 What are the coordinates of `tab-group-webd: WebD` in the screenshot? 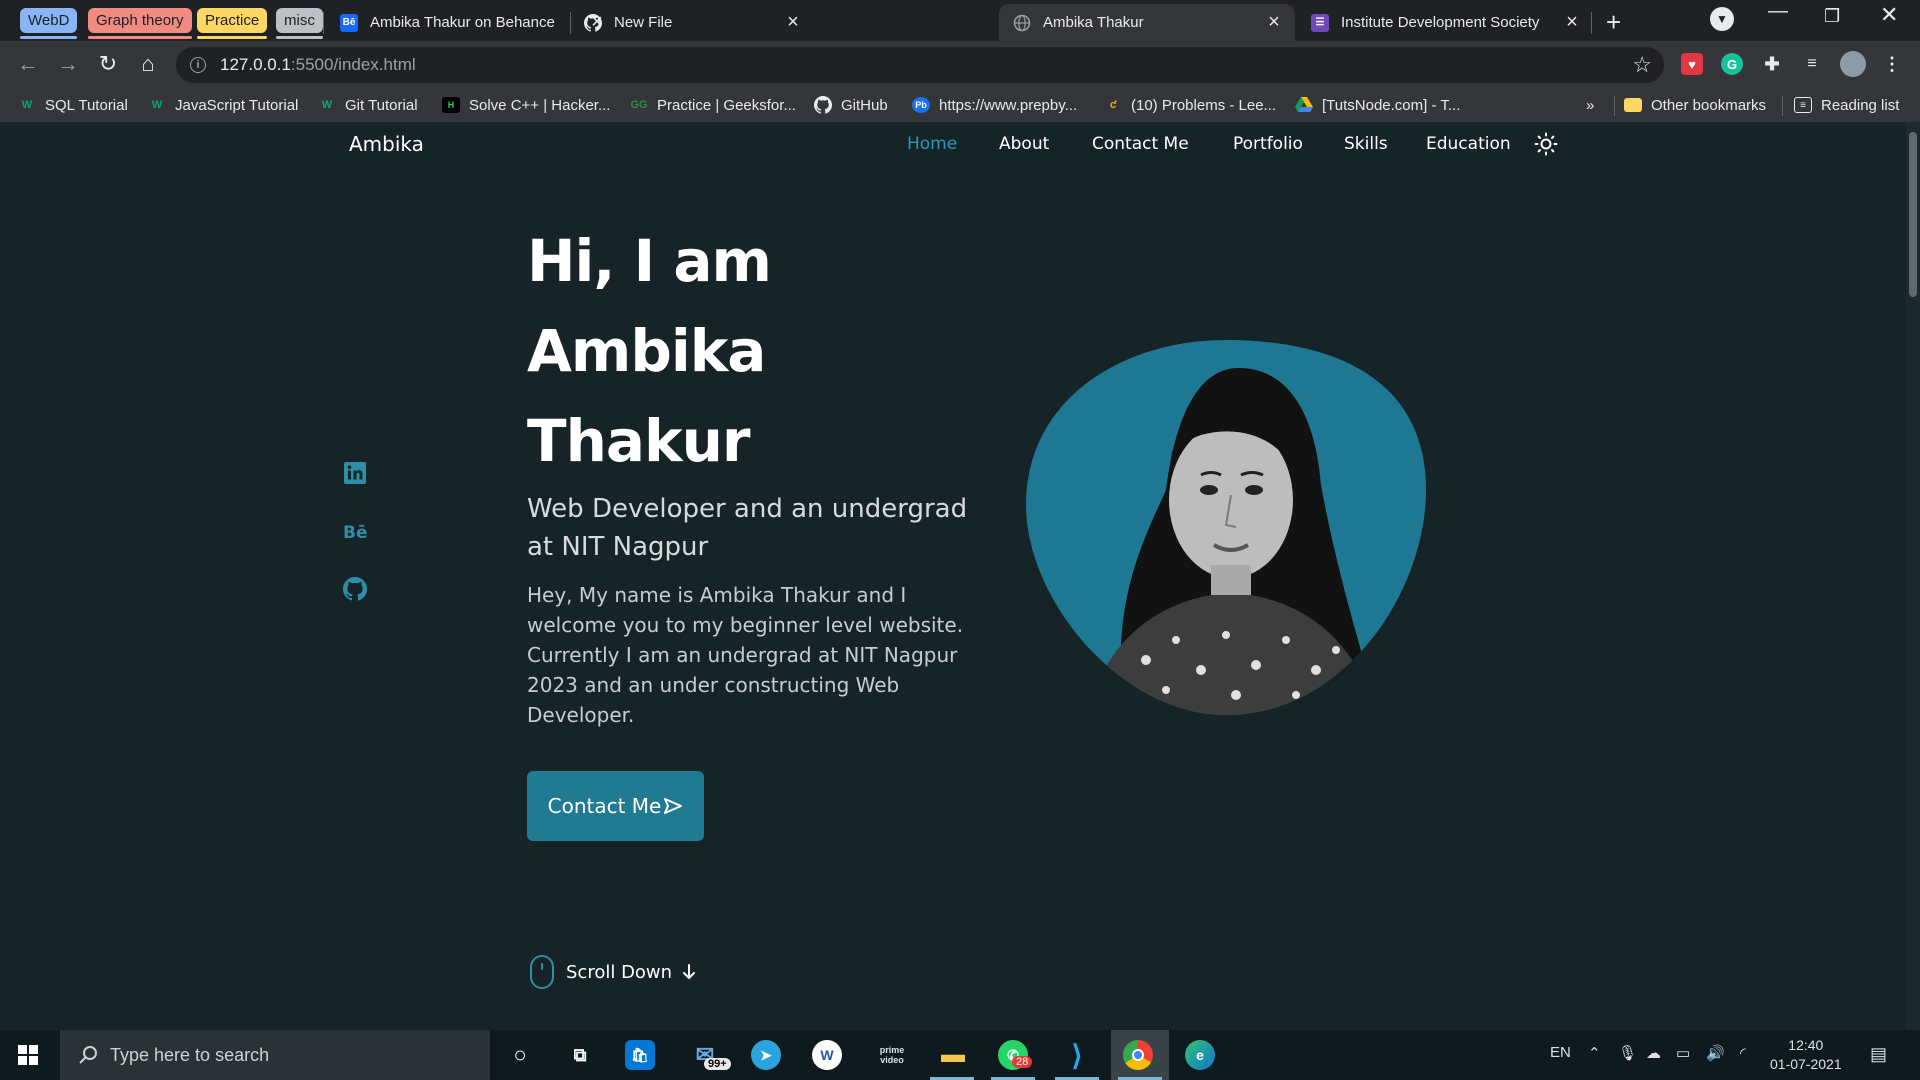 It's located at (49, 23).